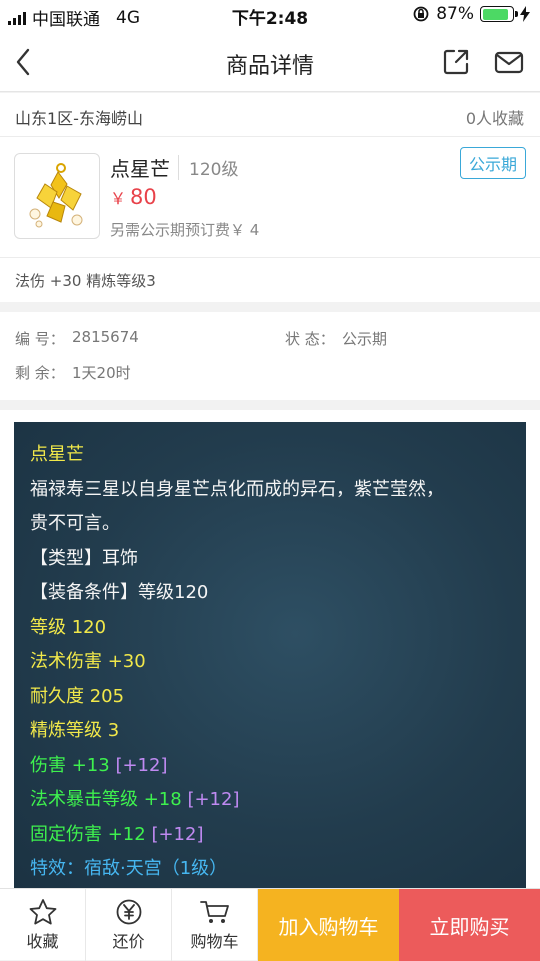 The image size is (540, 961). Describe the element at coordinates (270, 800) in the screenshot. I see `desc-crit: 法术暴击等级 +18 [+12]` at that location.